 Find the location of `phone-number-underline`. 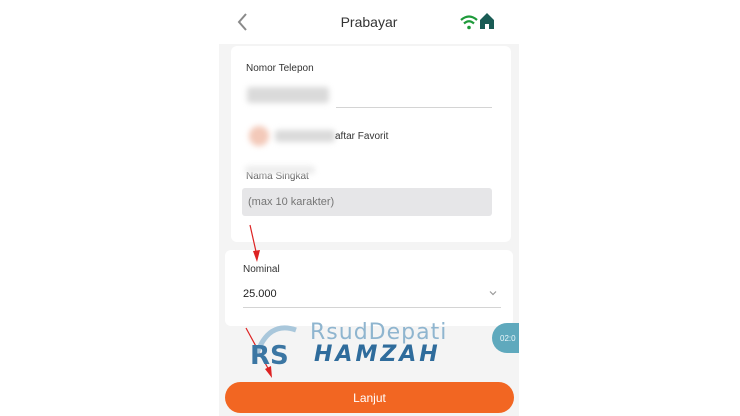

phone-number-underline is located at coordinates (414, 107).